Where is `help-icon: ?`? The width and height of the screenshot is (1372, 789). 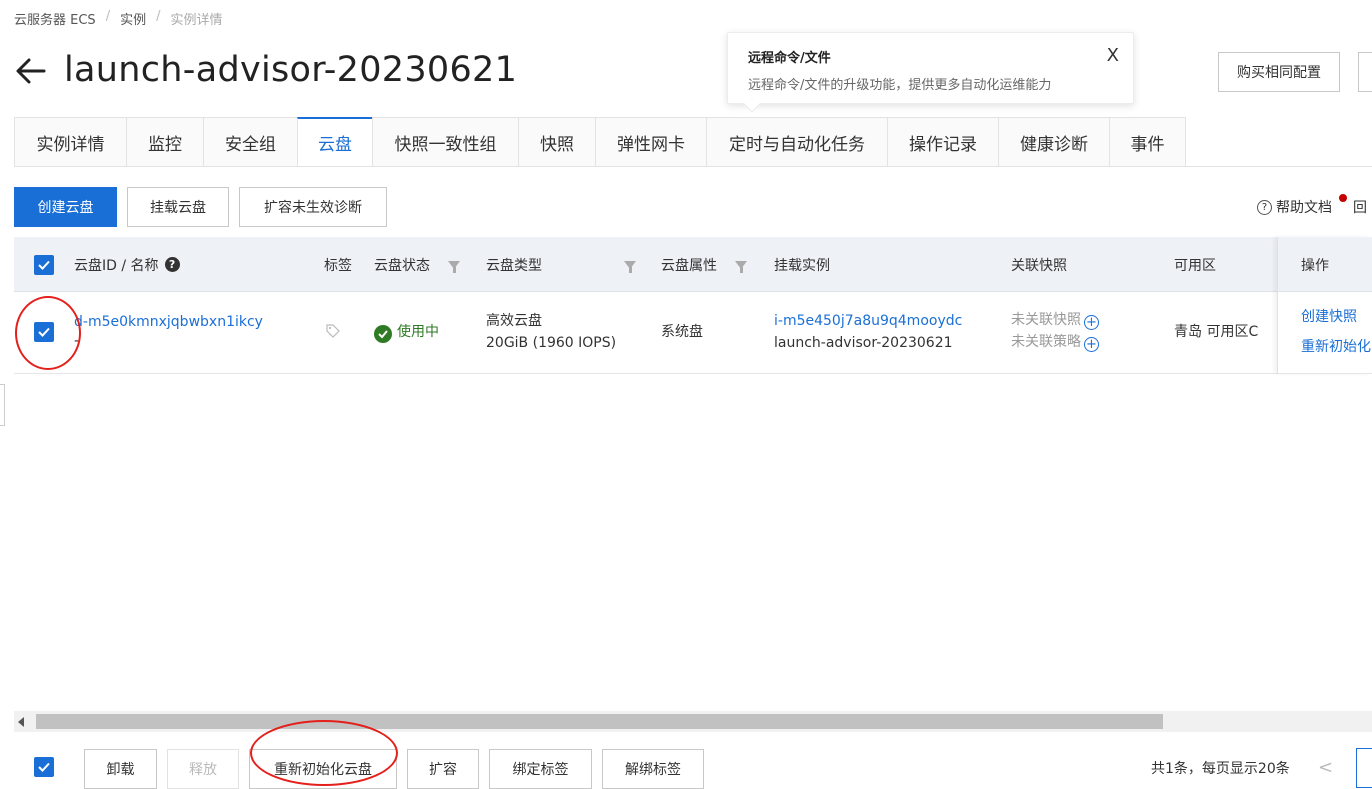
help-icon: ? is located at coordinates (172, 264).